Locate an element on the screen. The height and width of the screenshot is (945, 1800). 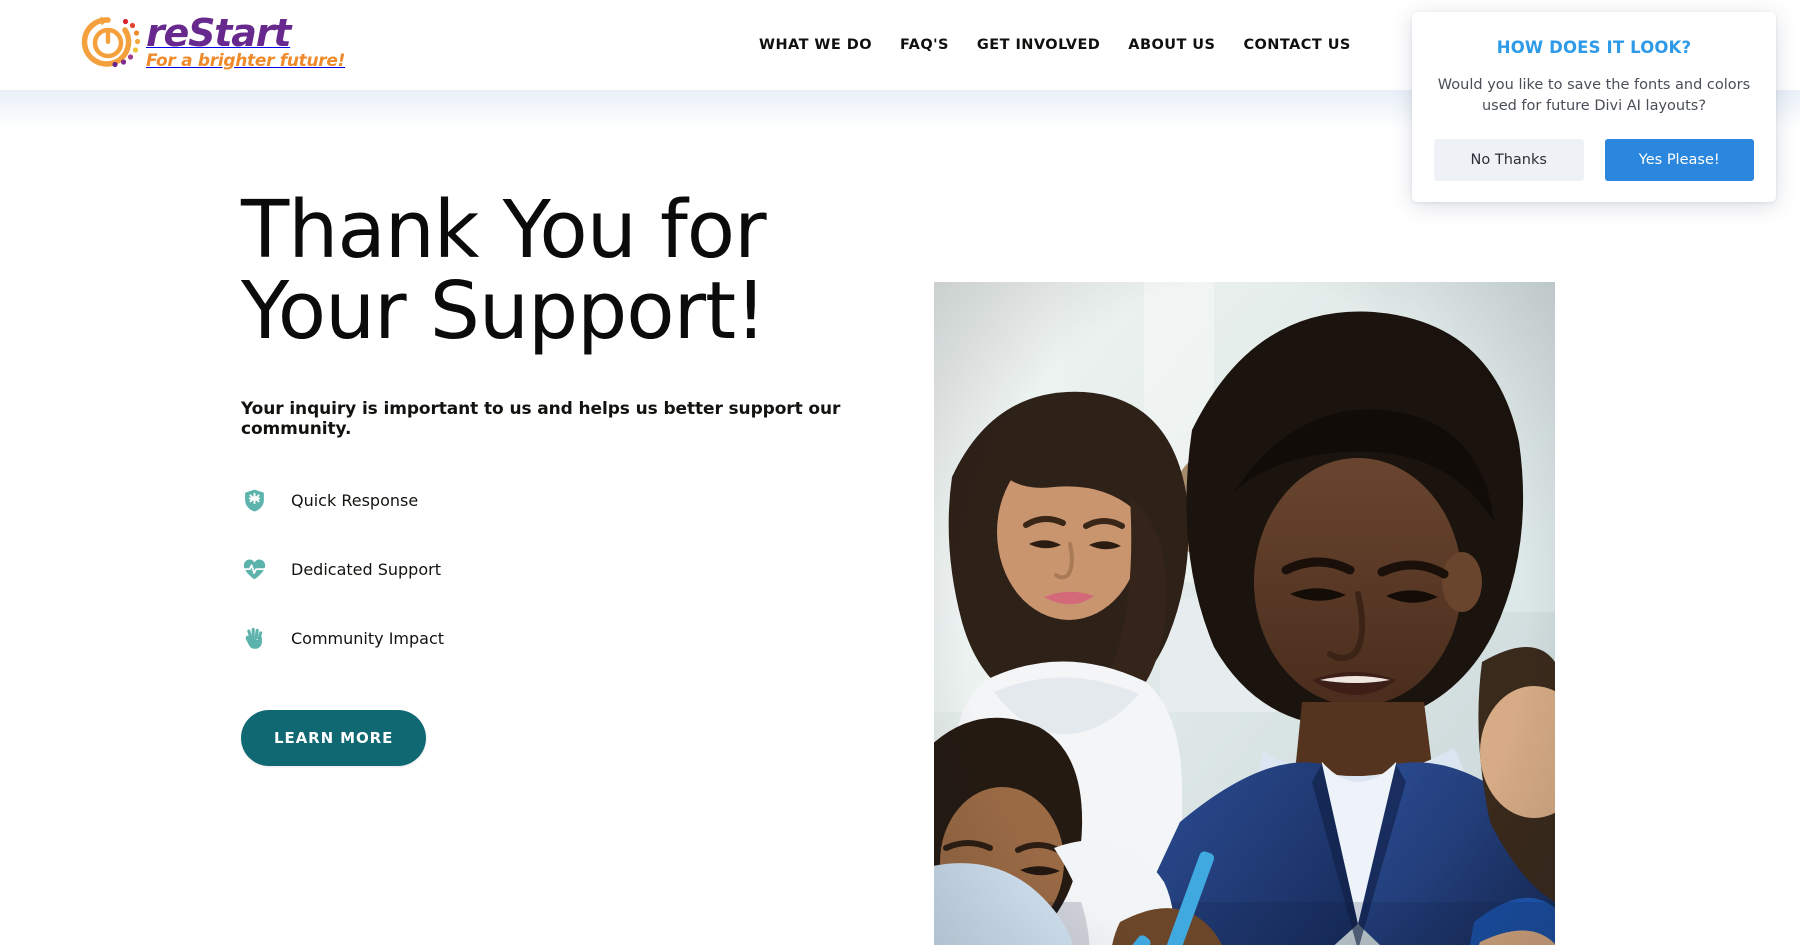
no-thanks-button: No Thanks is located at coordinates (1509, 160).